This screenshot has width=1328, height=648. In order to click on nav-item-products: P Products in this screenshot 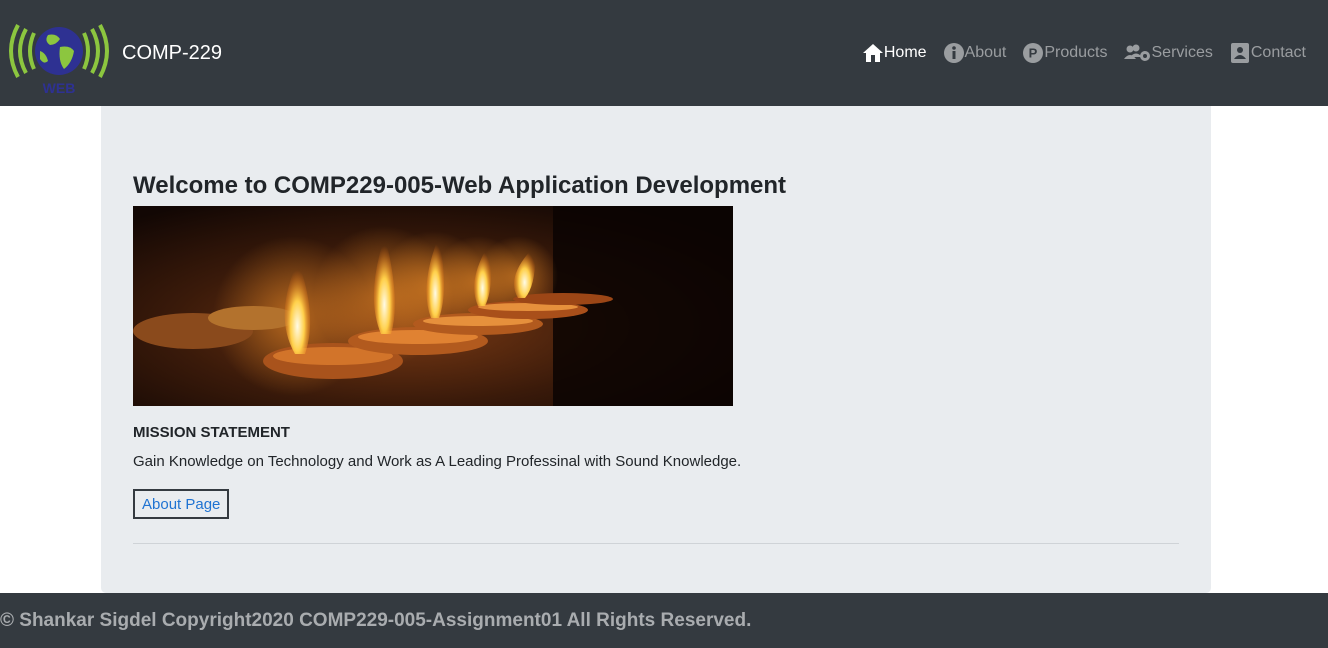, I will do `click(1065, 53)`.